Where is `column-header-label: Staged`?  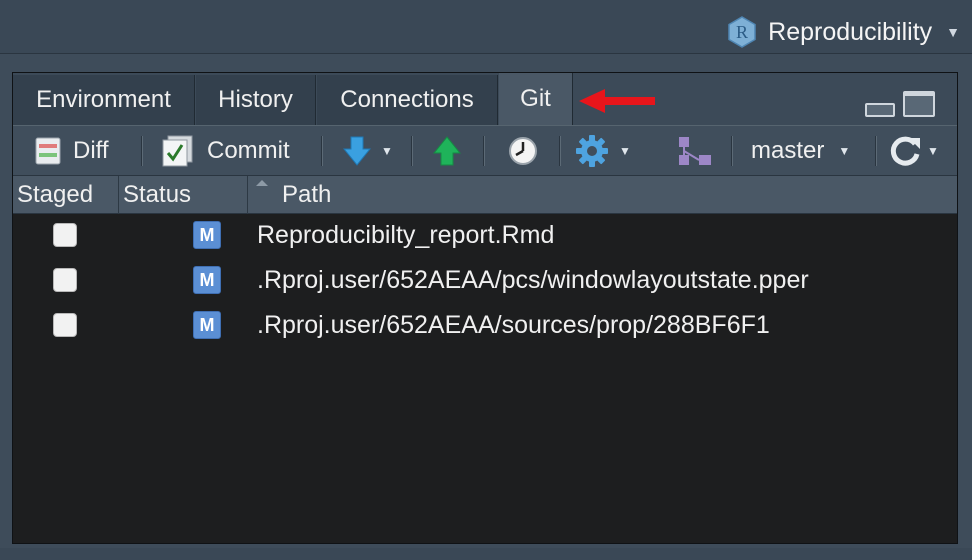
column-header-label: Staged is located at coordinates (55, 194).